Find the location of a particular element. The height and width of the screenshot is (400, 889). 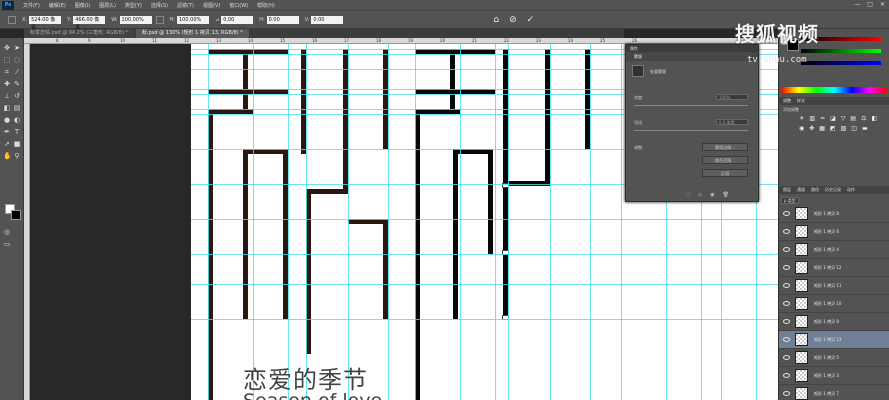

exposure-icon: ◪ is located at coordinates (833, 118).